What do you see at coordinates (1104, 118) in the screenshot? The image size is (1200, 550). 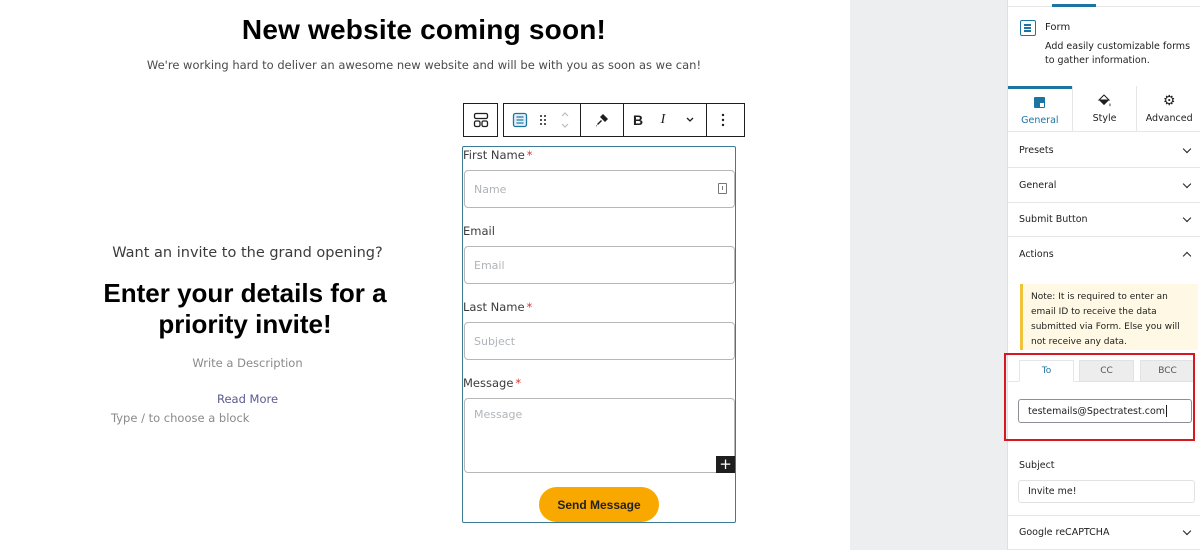 I see `tab-label: Style` at bounding box center [1104, 118].